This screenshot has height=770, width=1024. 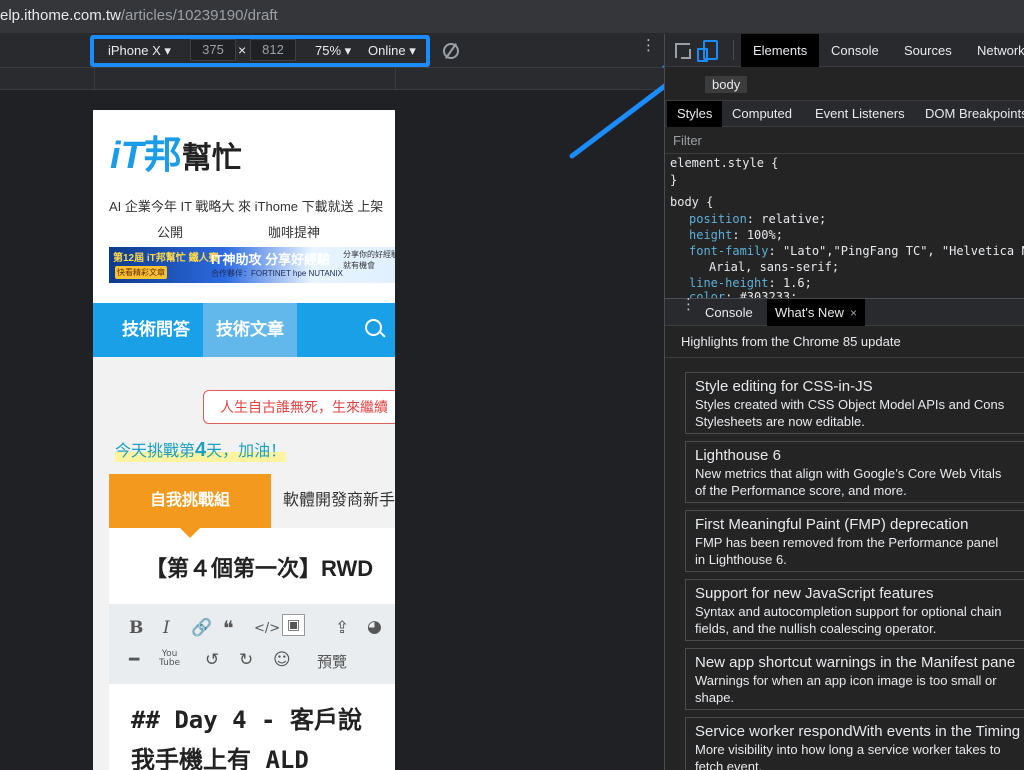 What do you see at coordinates (791, 341) in the screenshot?
I see `whats-new-heading: Highlights from the Chrome 85 update` at bounding box center [791, 341].